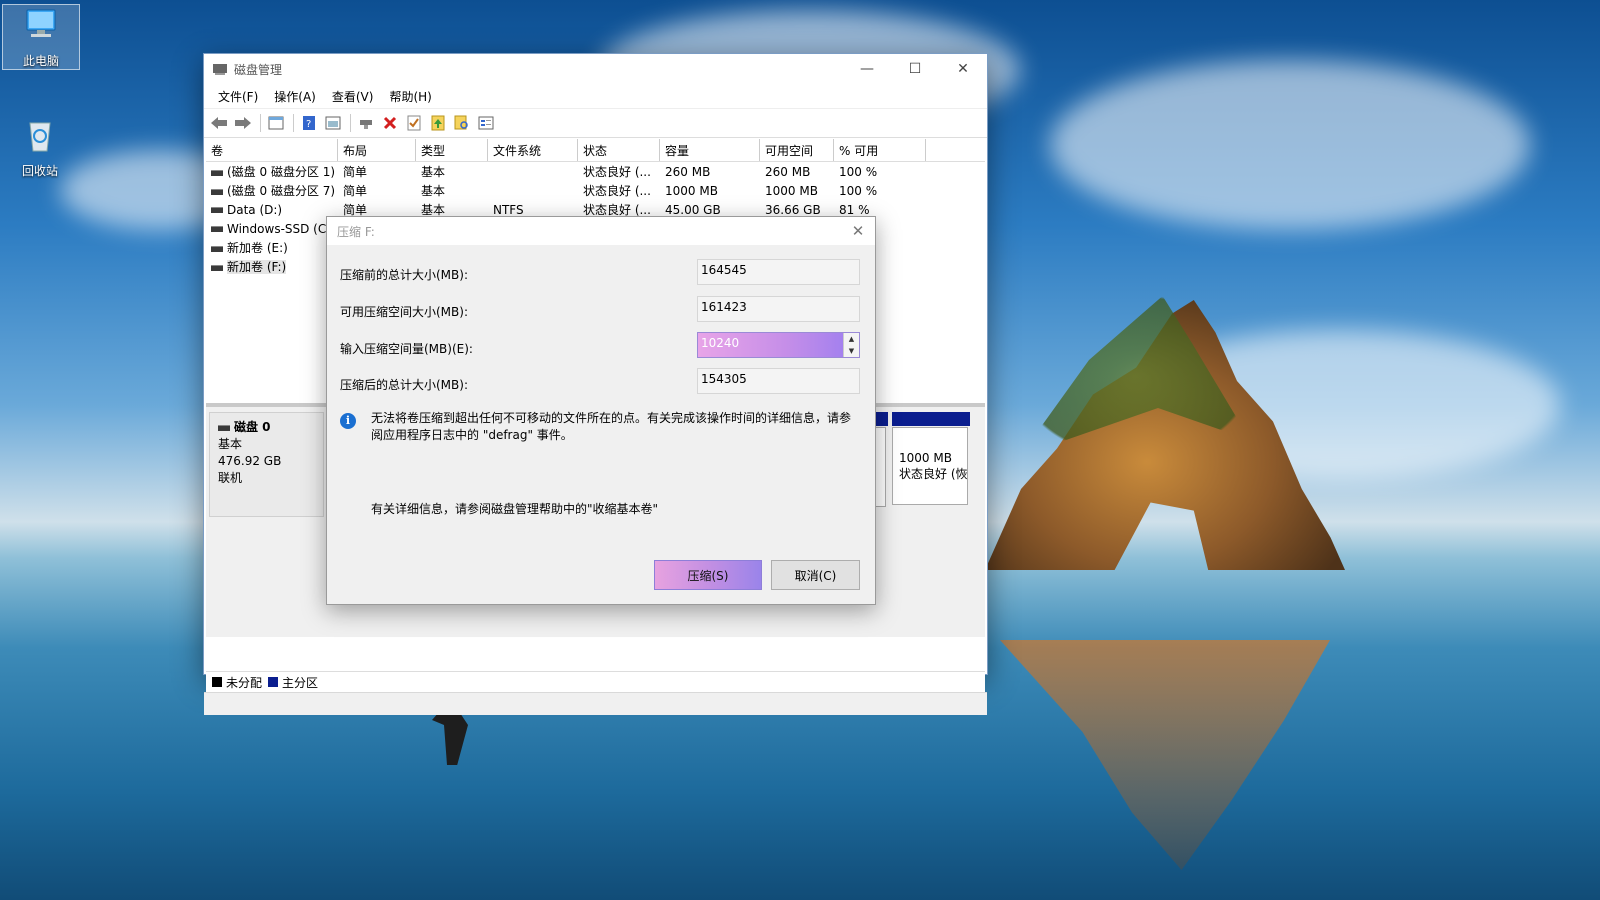 This screenshot has width=1600, height=900. Describe the element at coordinates (40, 136) in the screenshot. I see `recycle-bin-icon` at that location.